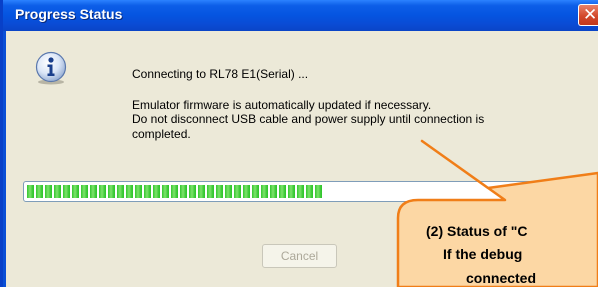 This screenshot has width=598, height=287. I want to click on callout-text-line2: If the debug, so click(483, 254).